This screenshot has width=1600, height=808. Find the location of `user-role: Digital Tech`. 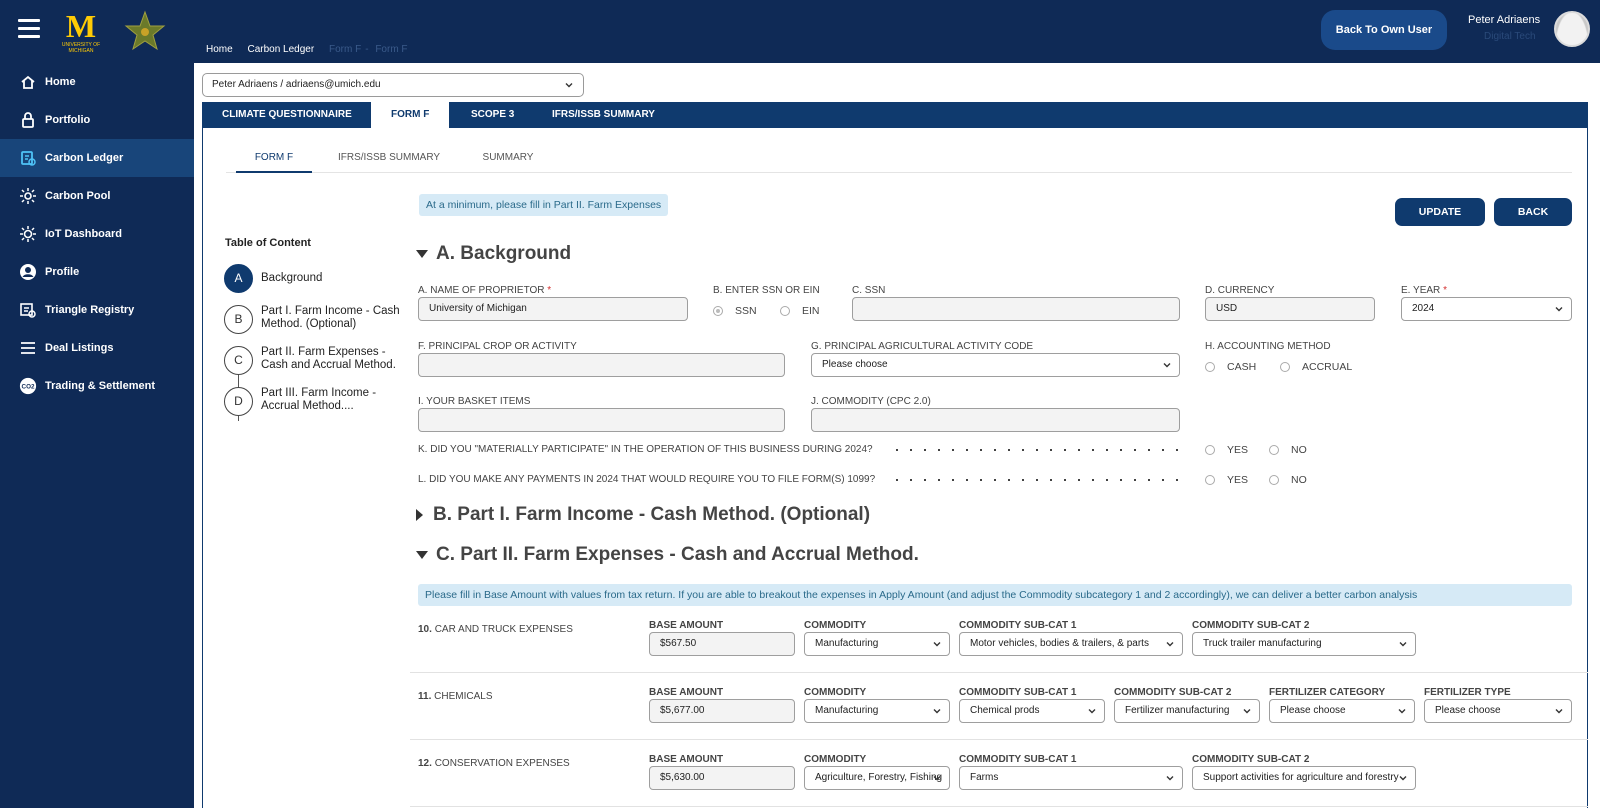

user-role: Digital Tech is located at coordinates (1510, 36).